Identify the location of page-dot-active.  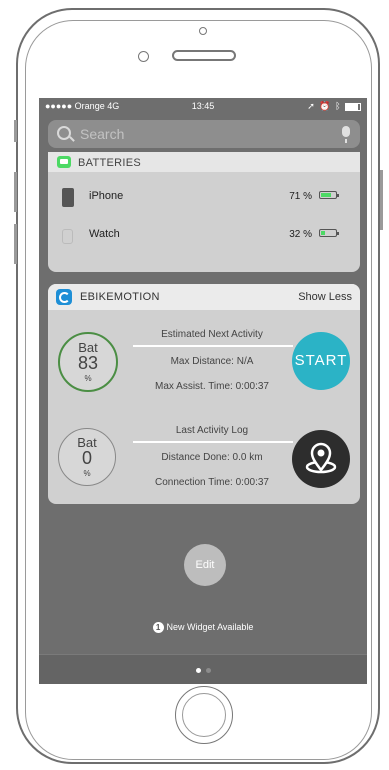
(198, 670).